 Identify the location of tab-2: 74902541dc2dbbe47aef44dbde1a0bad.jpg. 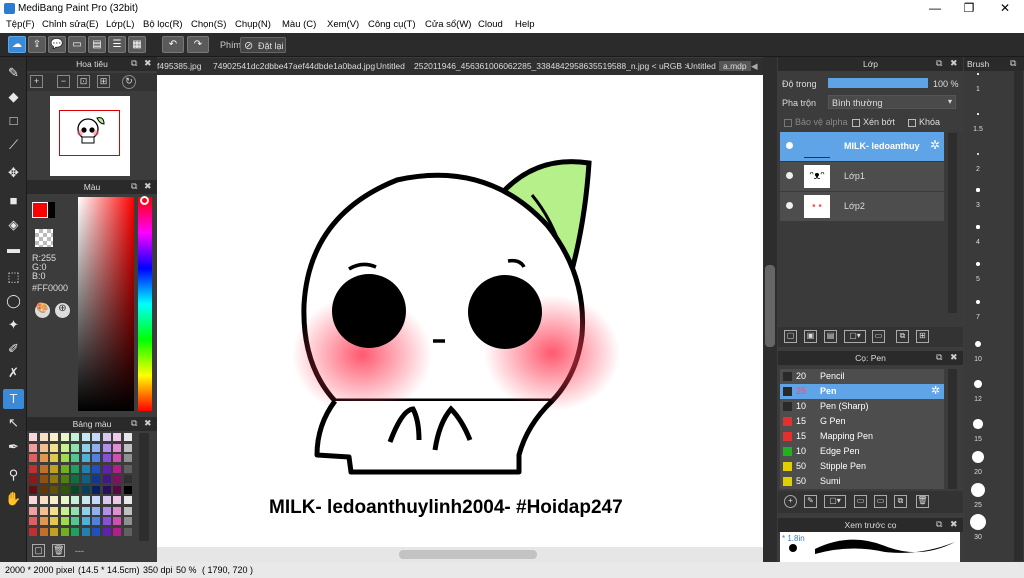
(294, 66).